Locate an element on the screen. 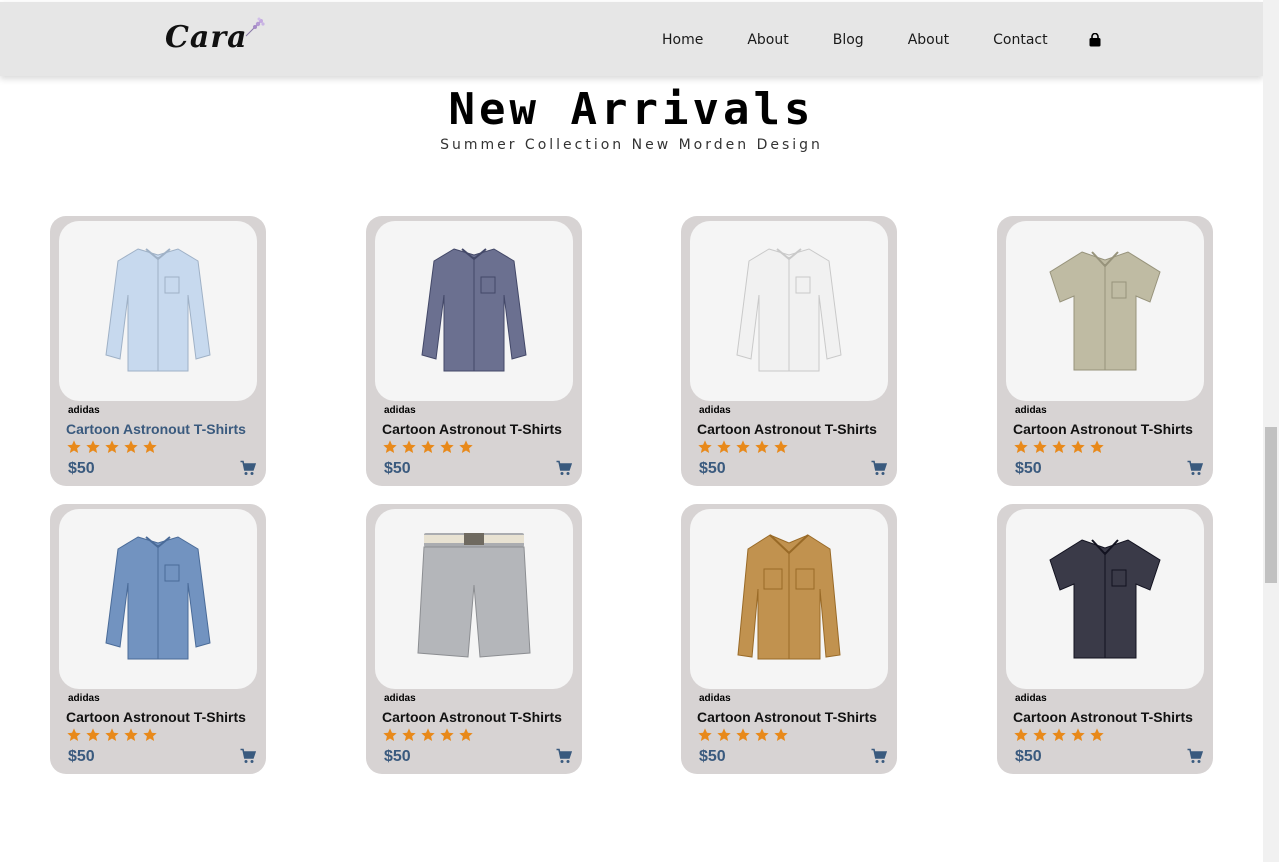 The width and height of the screenshot is (1279, 862). scrollbar is located at coordinates (1271, 431).